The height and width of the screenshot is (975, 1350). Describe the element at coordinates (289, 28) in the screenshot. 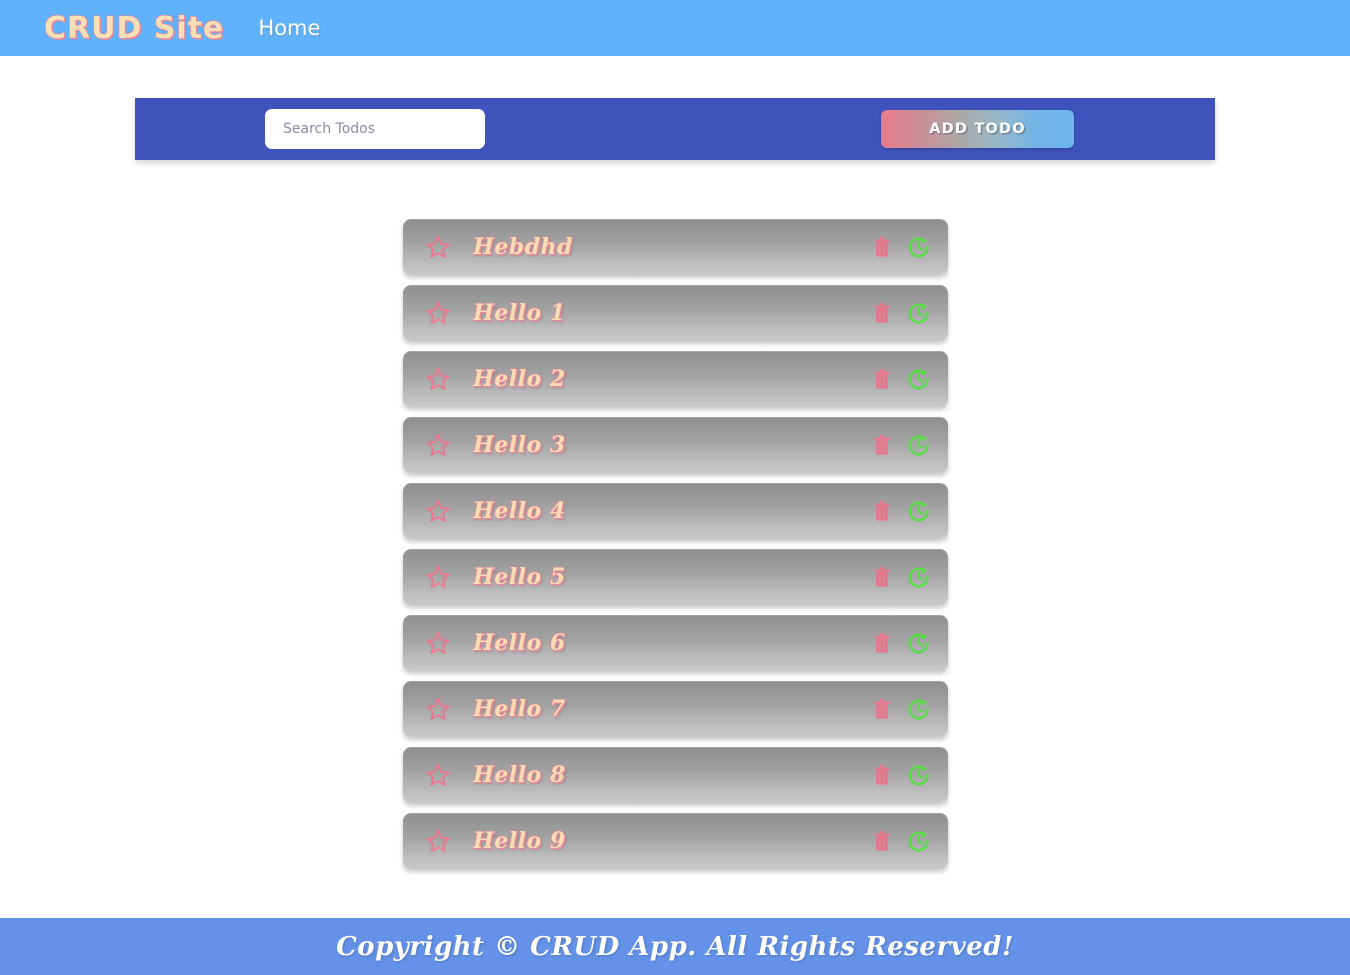

I see `nav-link-home: Home` at that location.